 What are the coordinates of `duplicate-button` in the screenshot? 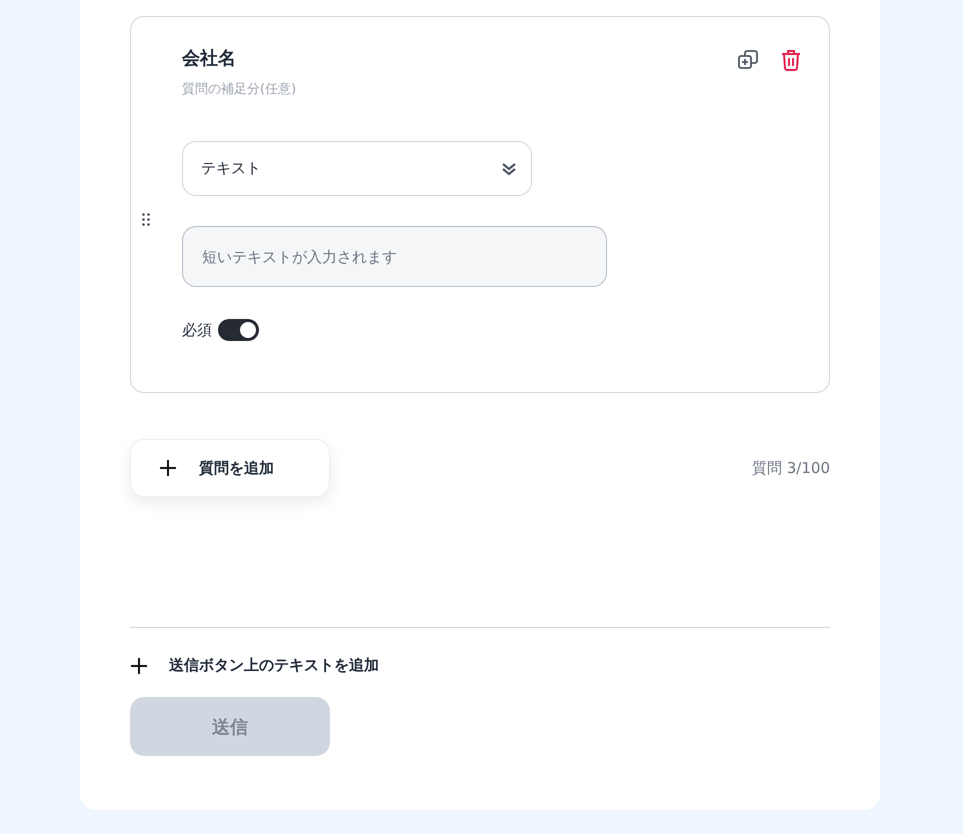 It's located at (748, 60).